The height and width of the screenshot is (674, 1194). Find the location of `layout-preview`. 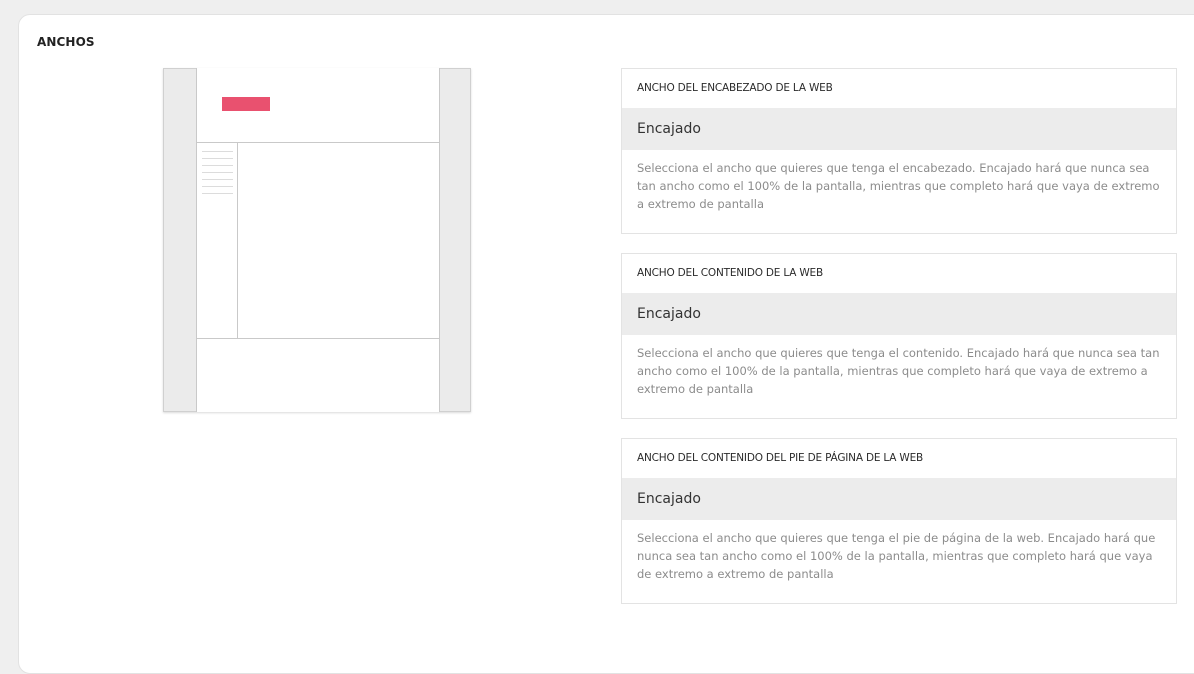

layout-preview is located at coordinates (317, 240).